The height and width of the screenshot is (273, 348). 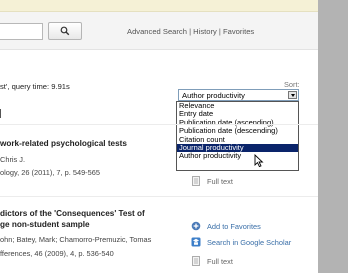 I want to click on add-favorites-action: Add to Favorites, so click(x=226, y=226).